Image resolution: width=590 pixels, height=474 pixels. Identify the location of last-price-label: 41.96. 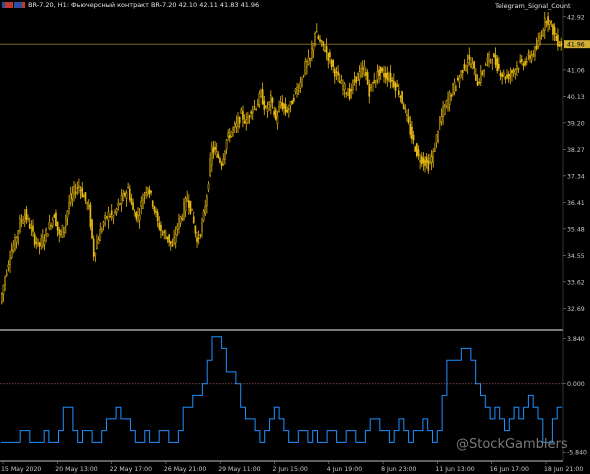
(576, 45).